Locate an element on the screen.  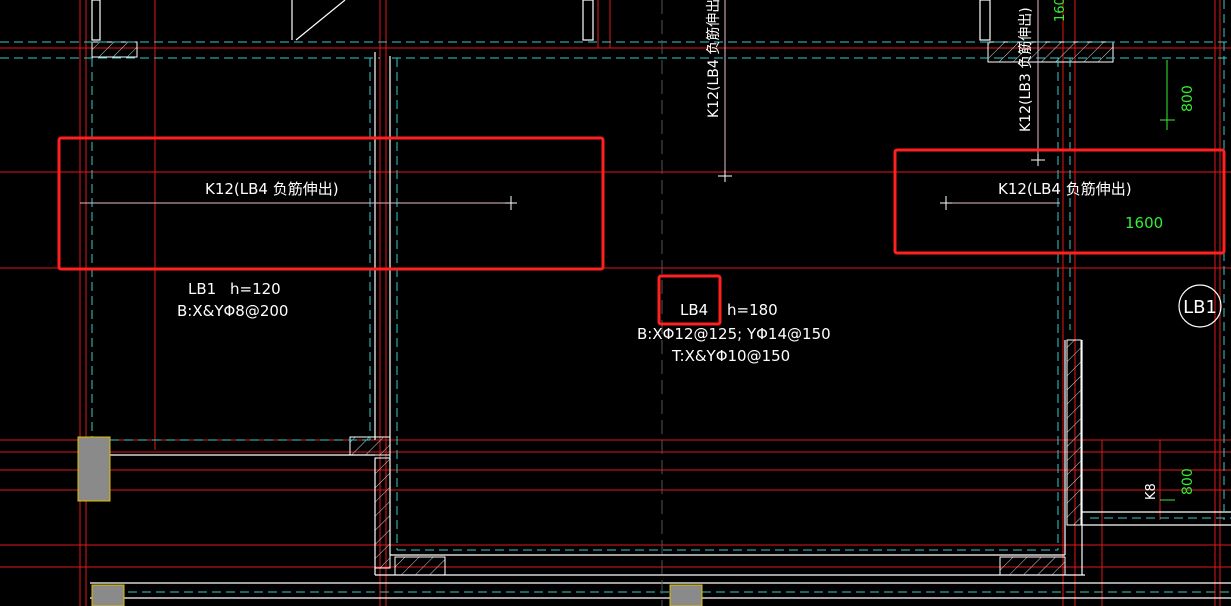
lb1-rebar: B:X&YΦ8@200 is located at coordinates (232, 311).